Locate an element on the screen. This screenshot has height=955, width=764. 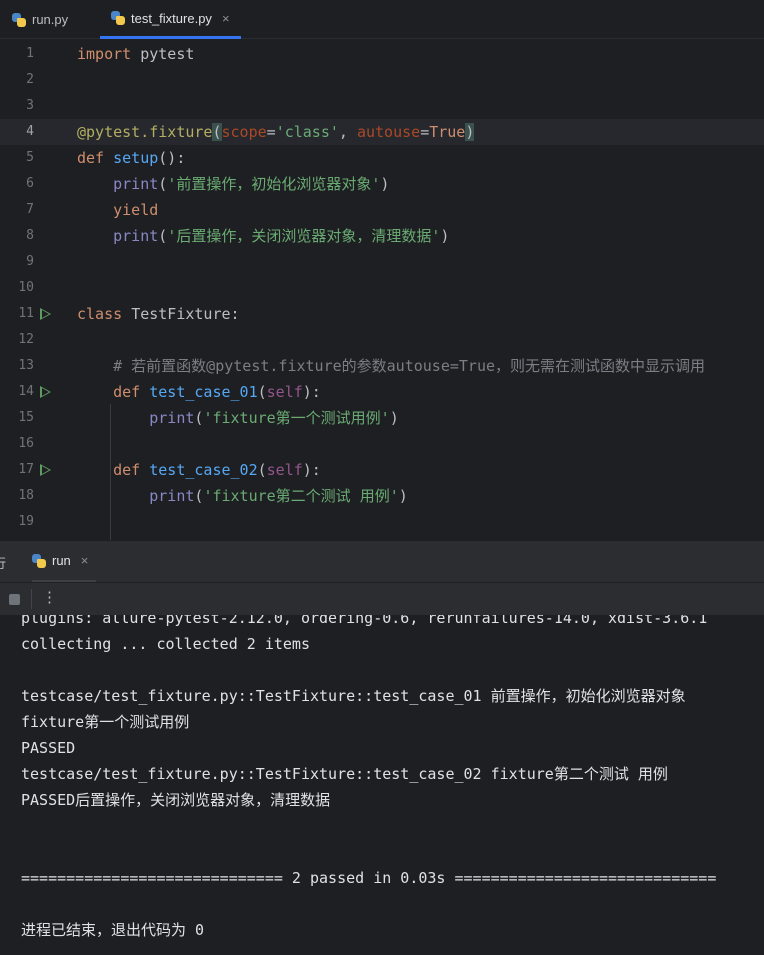
line-number: 10 is located at coordinates (26, 287).